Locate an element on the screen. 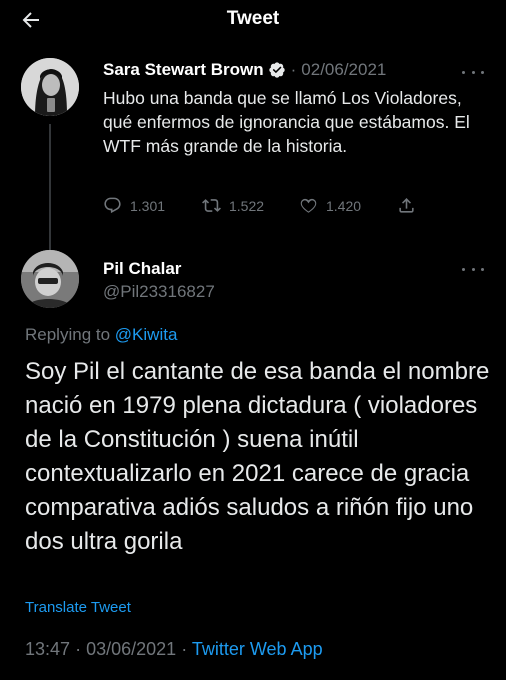 The image size is (506, 680). source-app-link: Twitter Web App is located at coordinates (257, 649).